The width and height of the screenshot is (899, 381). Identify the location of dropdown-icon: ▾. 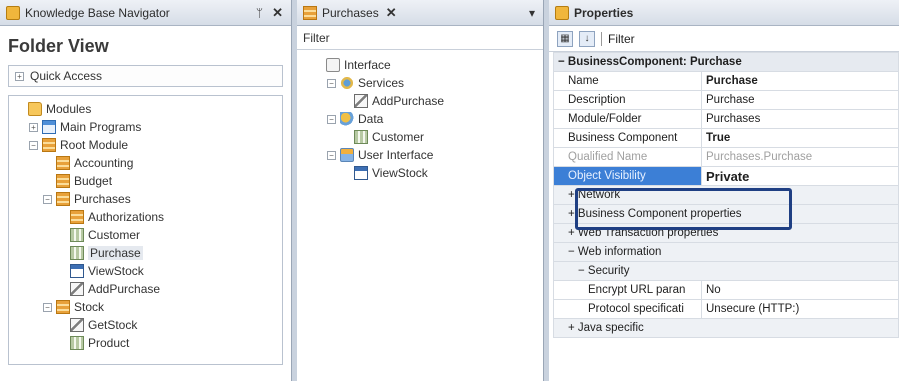
(532, 13).